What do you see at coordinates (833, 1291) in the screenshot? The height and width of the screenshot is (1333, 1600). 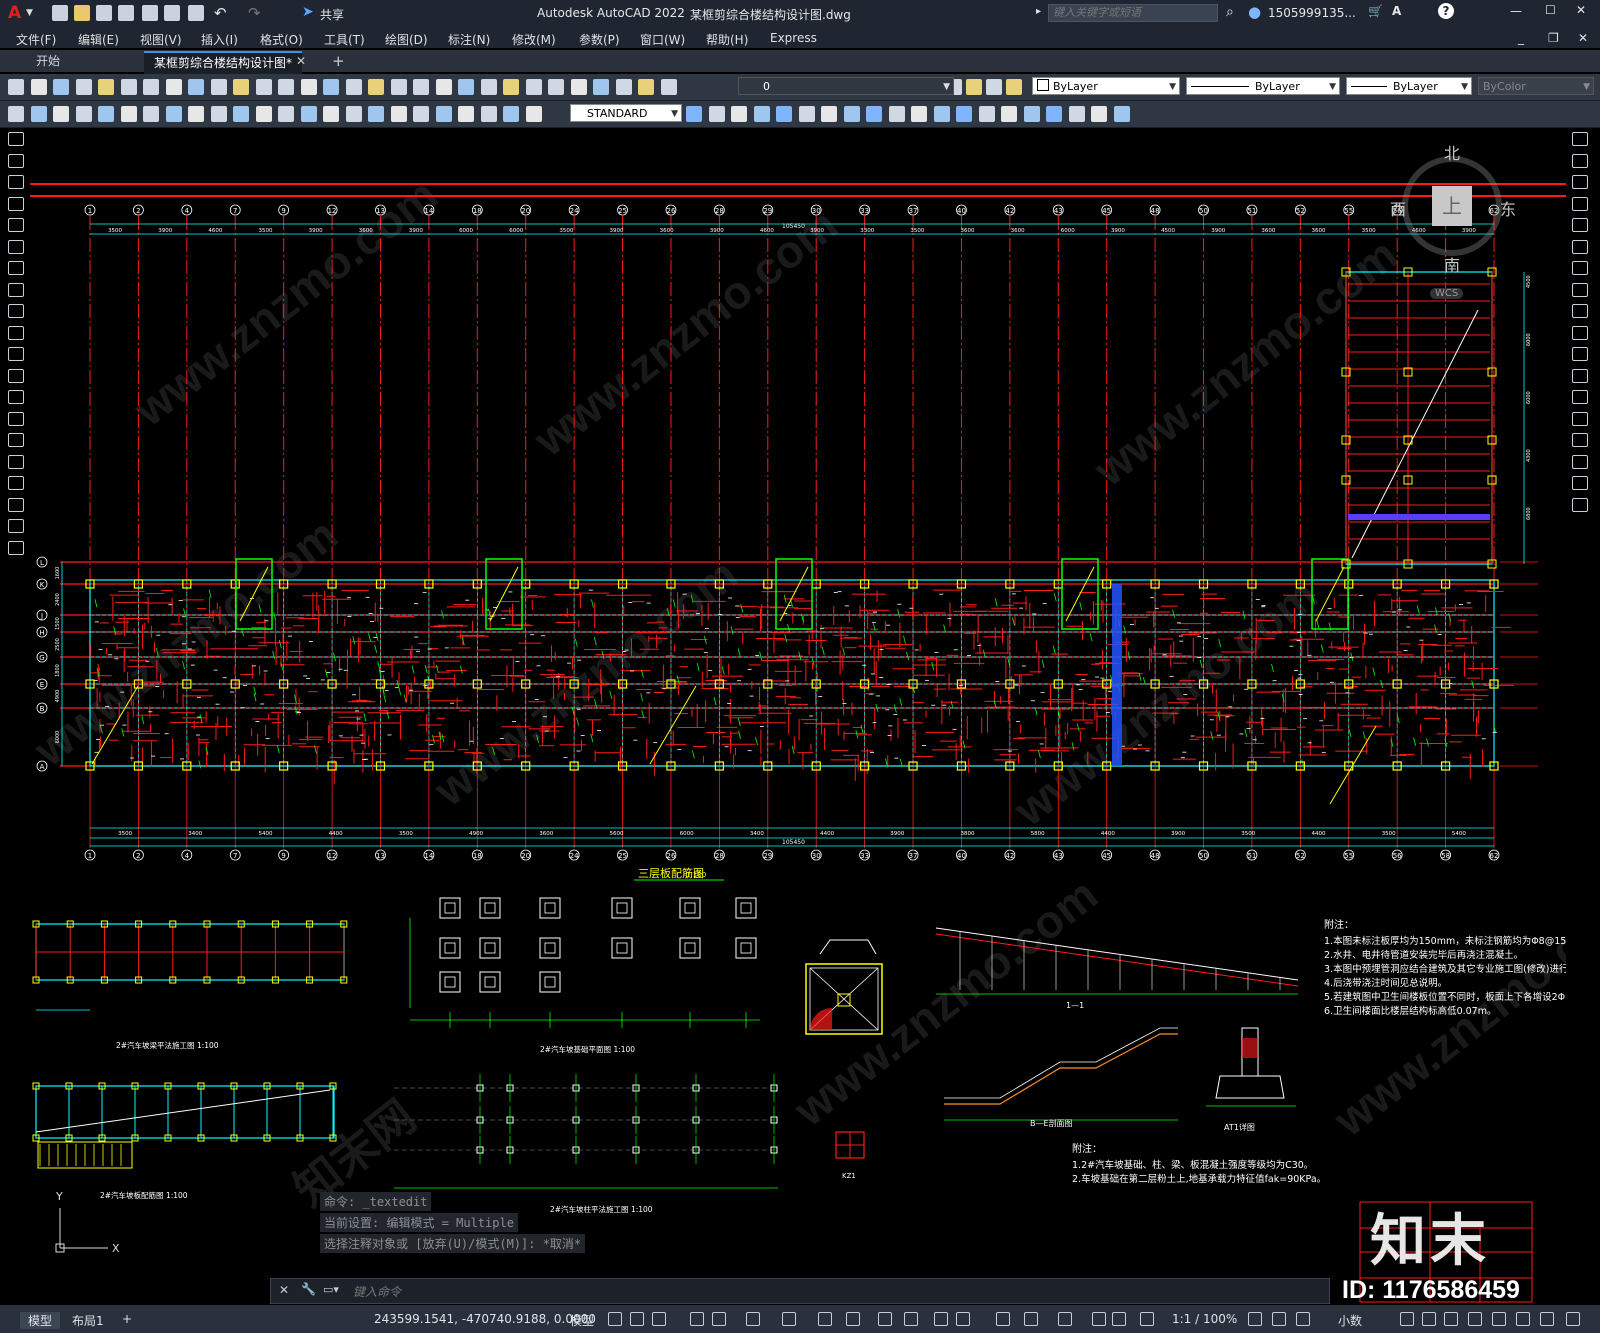 I see `command-input` at bounding box center [833, 1291].